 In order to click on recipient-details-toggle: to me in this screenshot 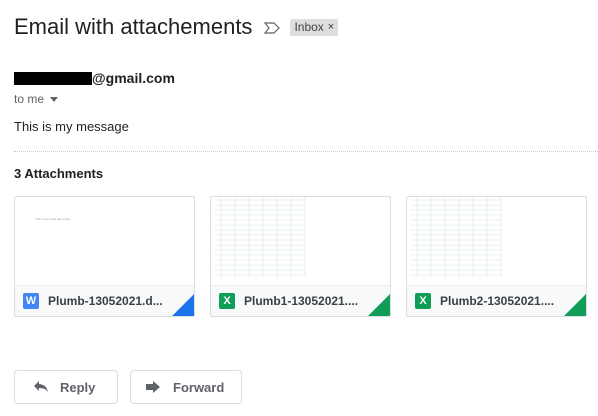, I will do `click(36, 99)`.